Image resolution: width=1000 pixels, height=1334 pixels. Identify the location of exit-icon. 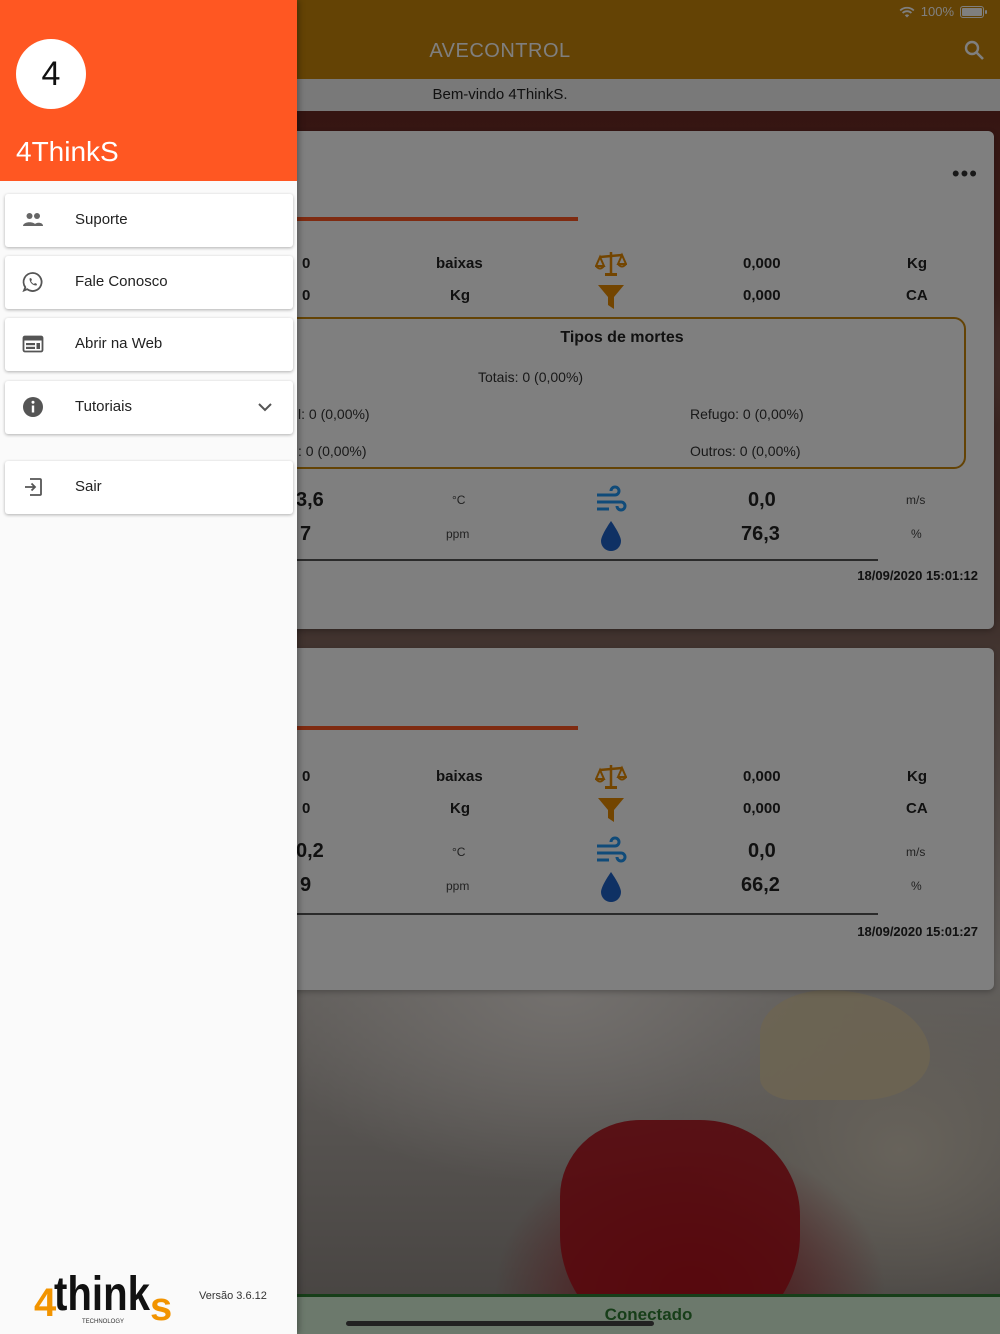
(33, 487).